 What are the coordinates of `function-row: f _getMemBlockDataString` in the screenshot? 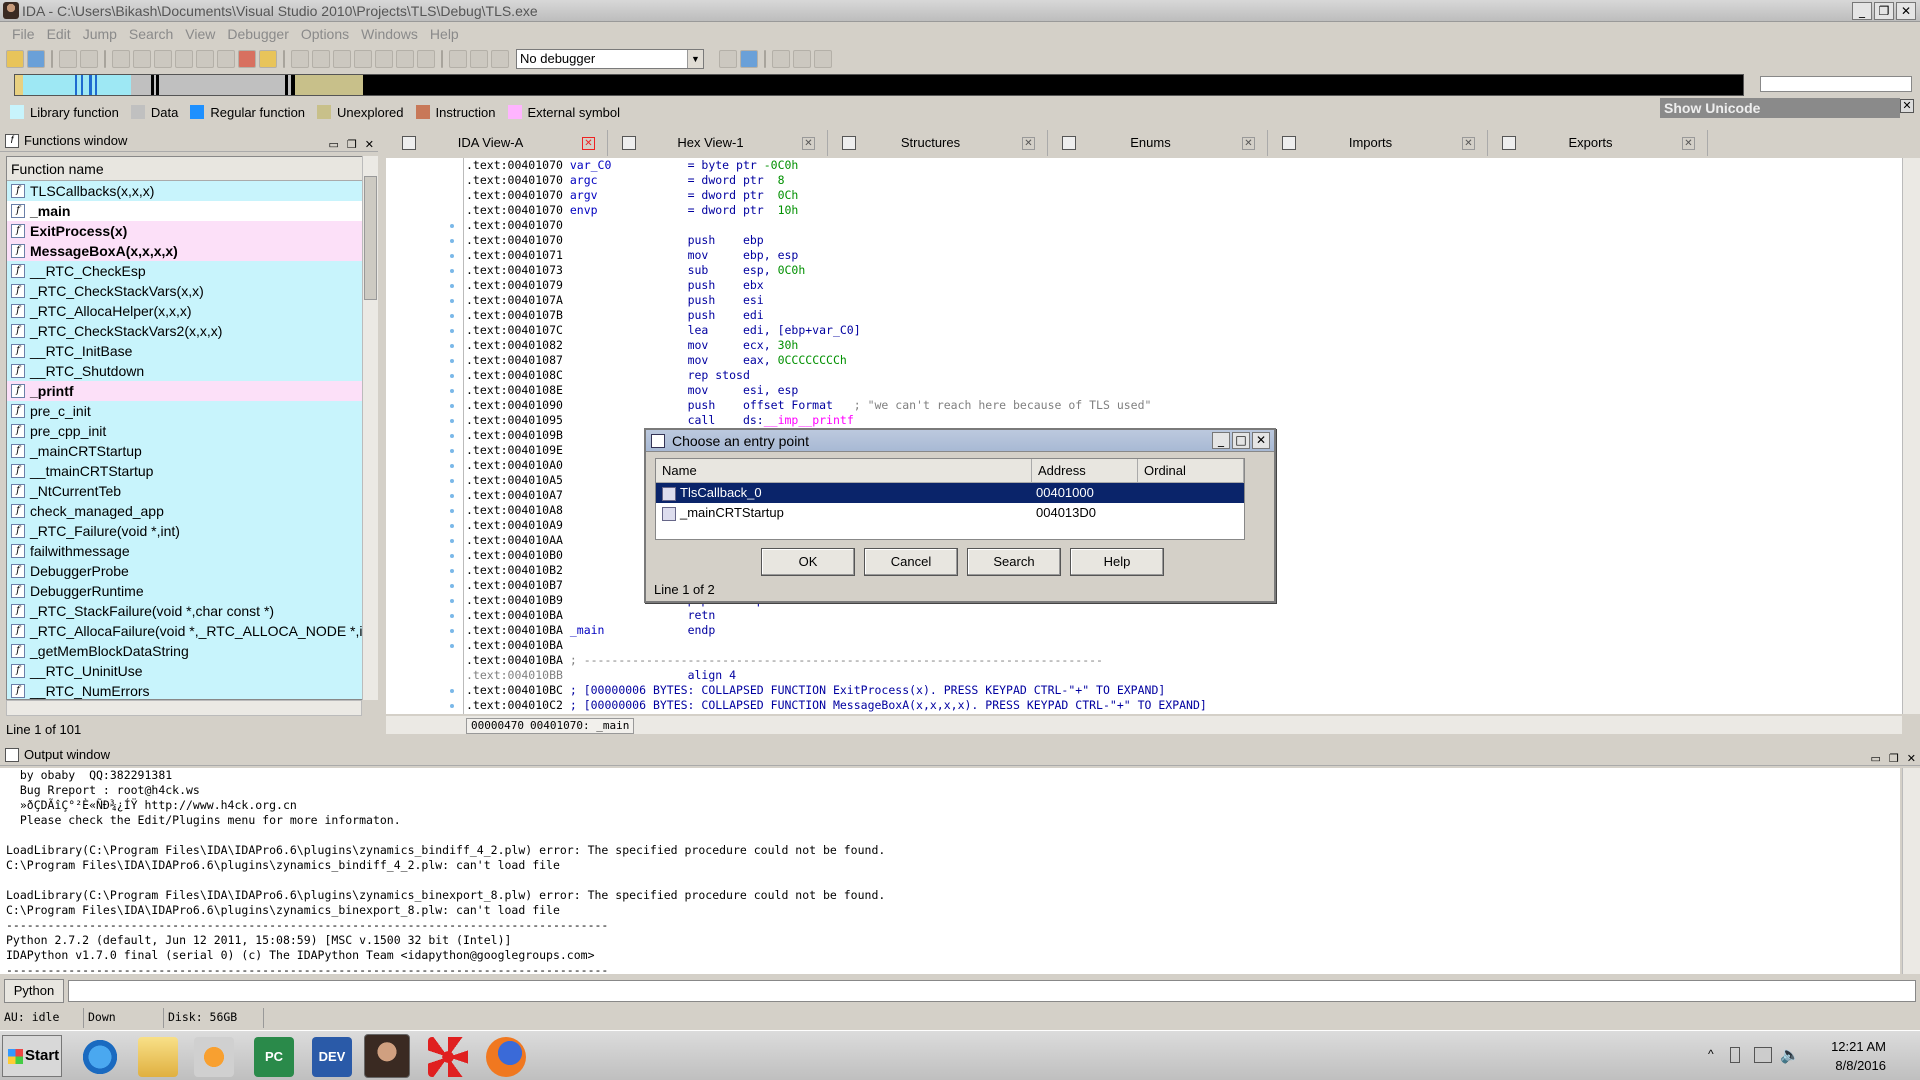 It's located at (186, 651).